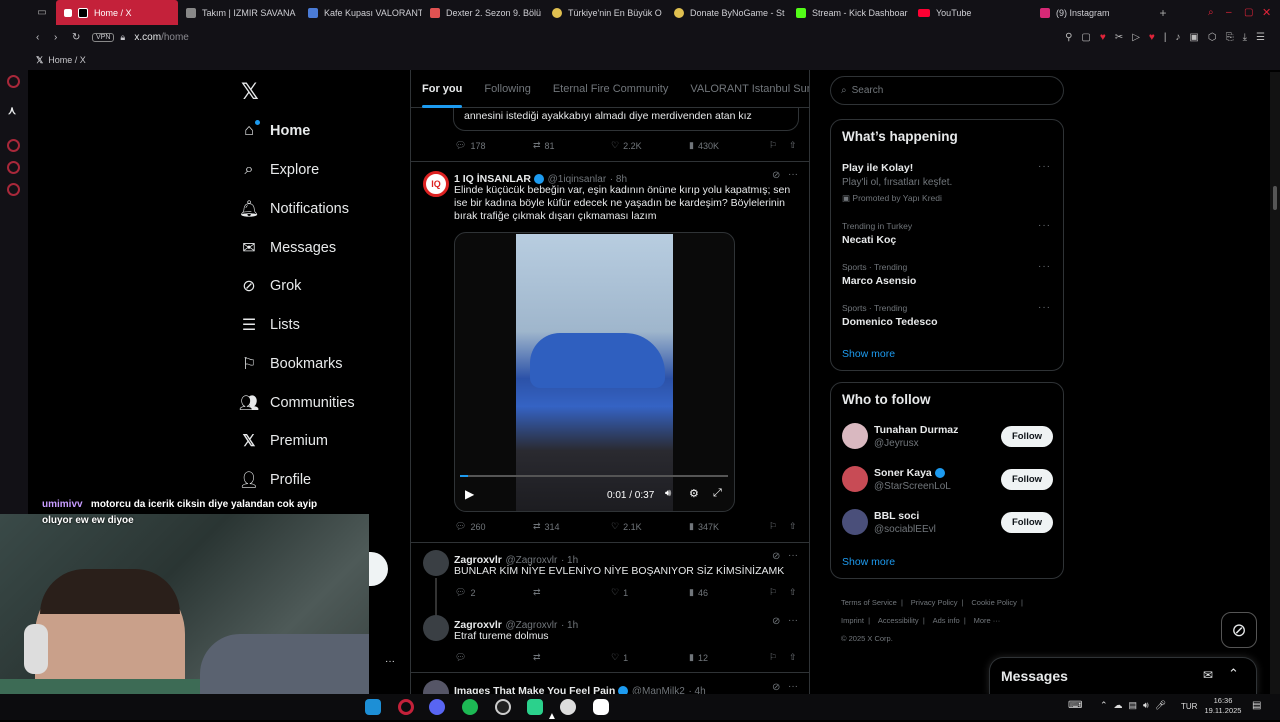 The height and width of the screenshot is (722, 1280). I want to click on app-icon, so click(568, 707).